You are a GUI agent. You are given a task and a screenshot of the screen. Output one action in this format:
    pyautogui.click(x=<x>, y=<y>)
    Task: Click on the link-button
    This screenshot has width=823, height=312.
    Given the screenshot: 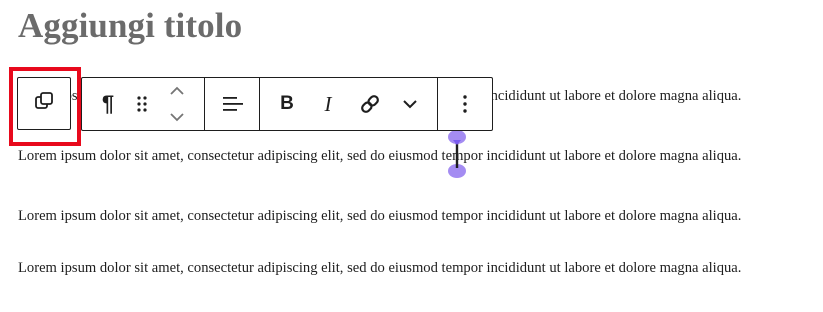 What is the action you would take?
    pyautogui.click(x=370, y=104)
    